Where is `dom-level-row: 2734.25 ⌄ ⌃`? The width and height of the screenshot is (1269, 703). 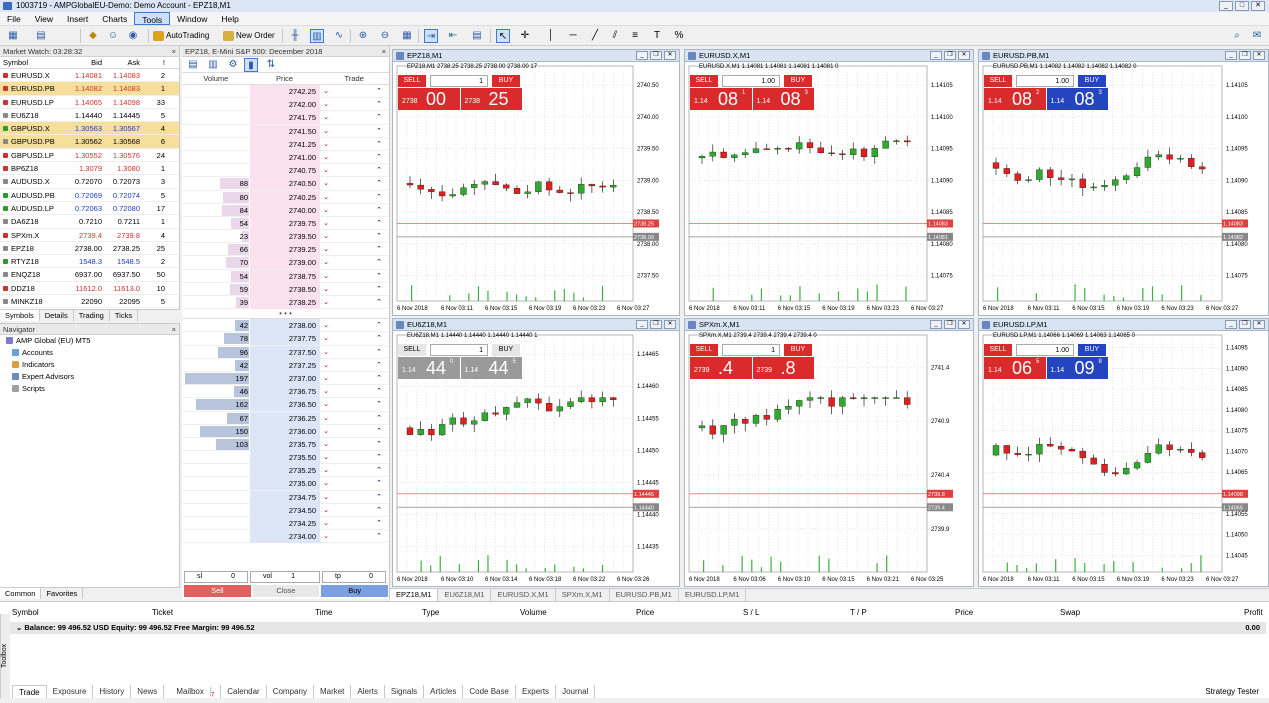 dom-level-row: 2734.25 ⌄ ⌃ is located at coordinates (285, 524).